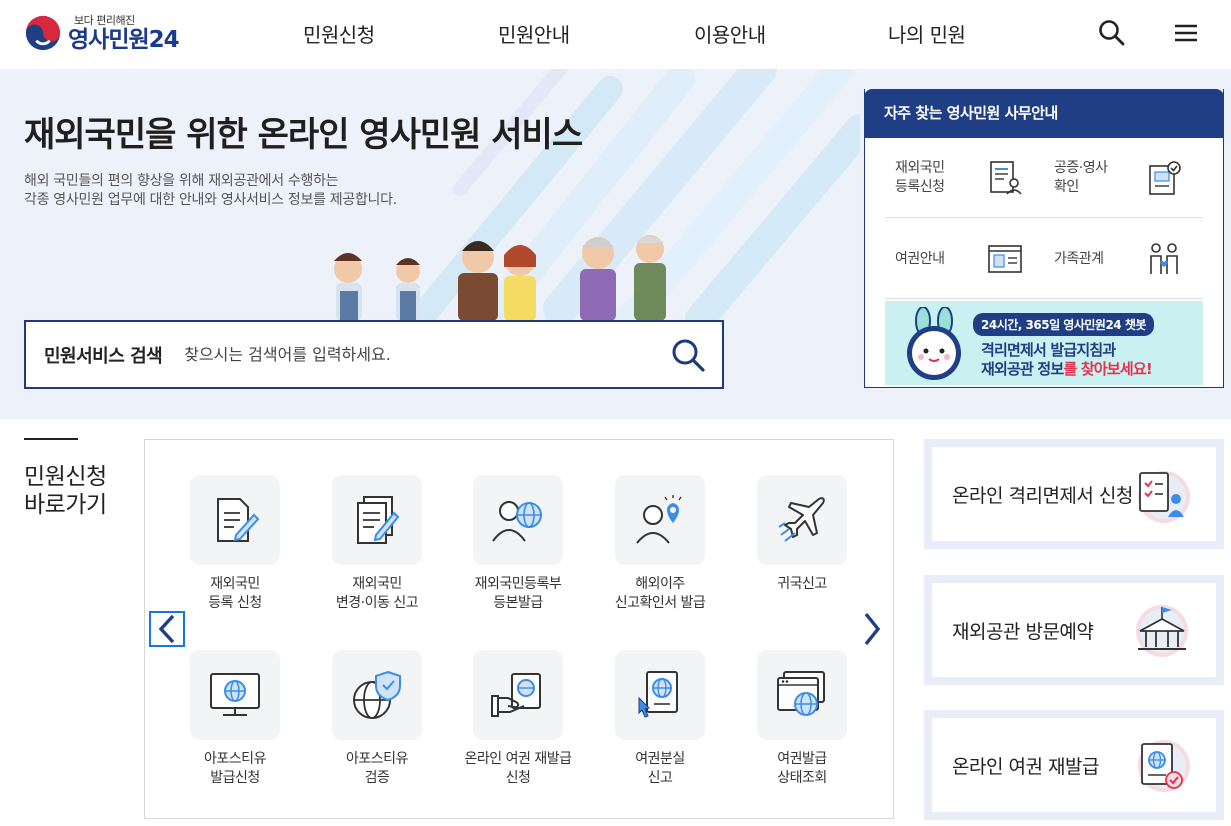  I want to click on card-passport-reissue: 온라인 여권 재발급, so click(1074, 765).